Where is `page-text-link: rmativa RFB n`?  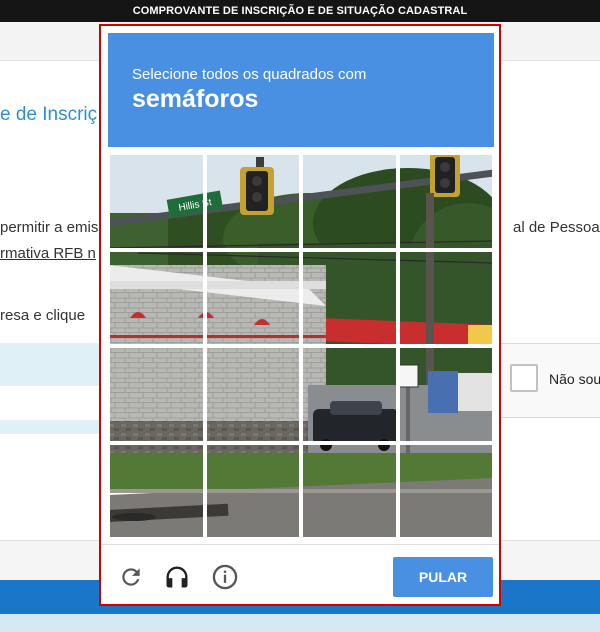
page-text-link: rmativa RFB n is located at coordinates (48, 253).